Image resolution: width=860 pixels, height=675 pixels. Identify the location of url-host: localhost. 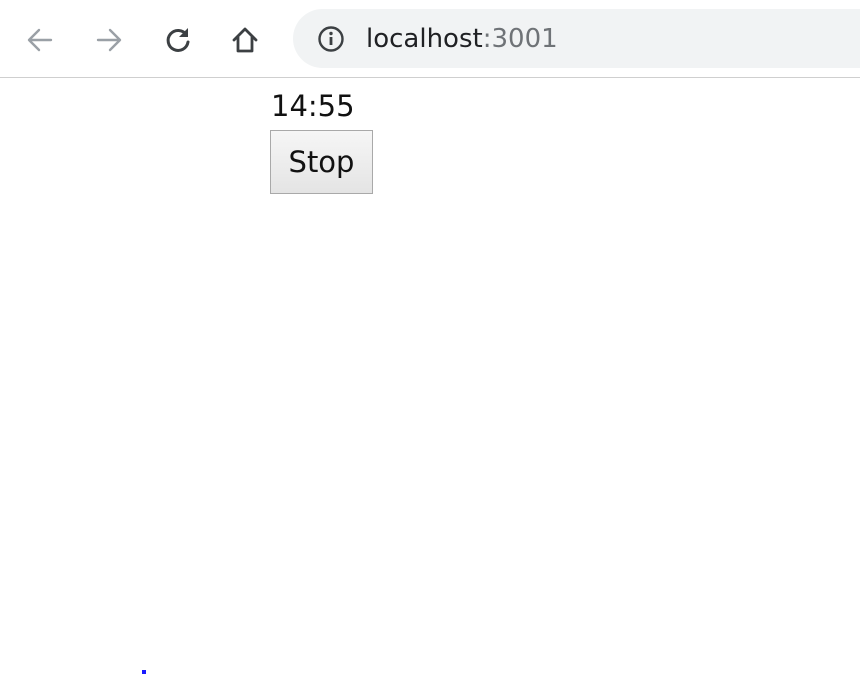
(424, 39).